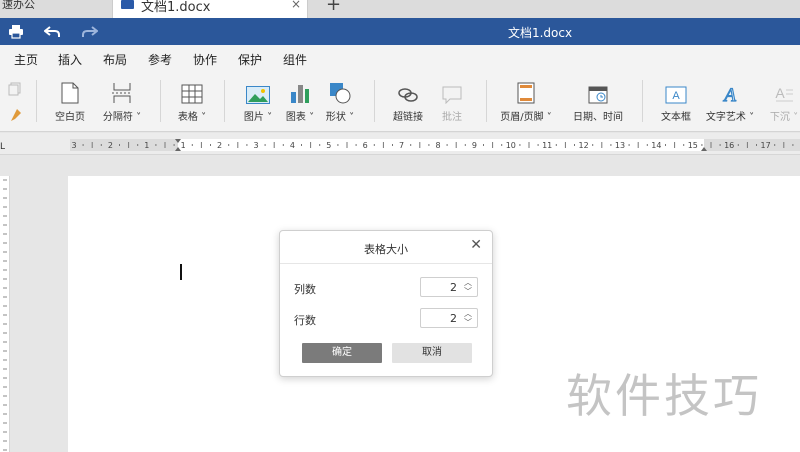 The width and height of the screenshot is (800, 452). What do you see at coordinates (386, 249) in the screenshot?
I see `dialog-title: 表格大小` at bounding box center [386, 249].